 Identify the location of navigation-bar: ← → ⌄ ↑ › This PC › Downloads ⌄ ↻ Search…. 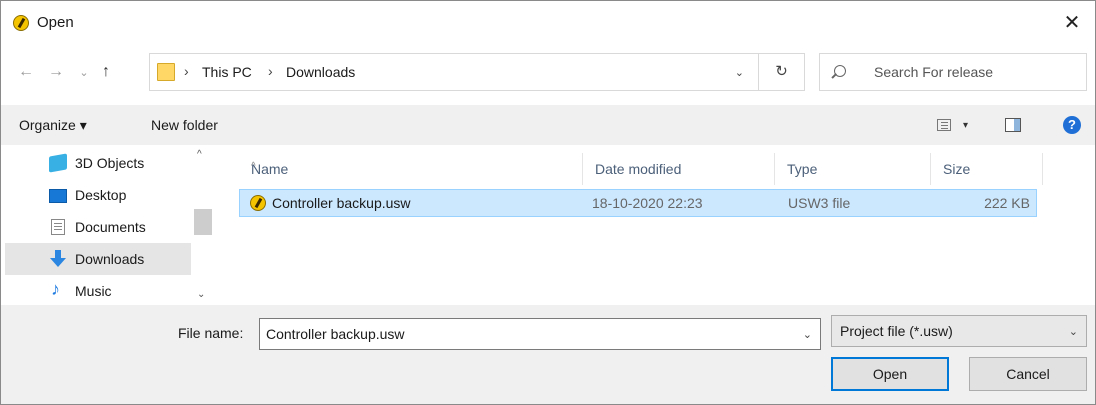
(548, 75).